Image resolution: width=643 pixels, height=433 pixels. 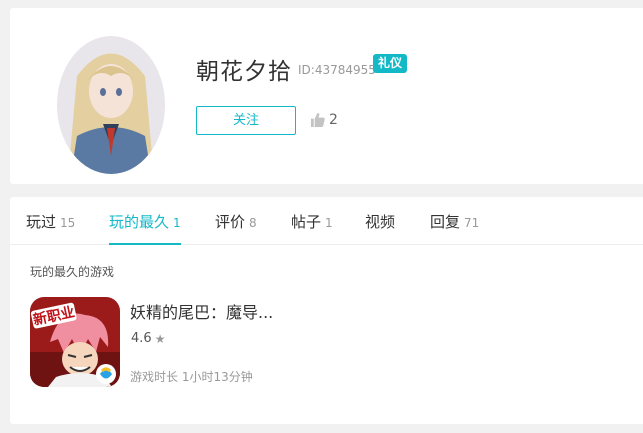 I want to click on game-rating: 4.6 ★, so click(x=148, y=338).